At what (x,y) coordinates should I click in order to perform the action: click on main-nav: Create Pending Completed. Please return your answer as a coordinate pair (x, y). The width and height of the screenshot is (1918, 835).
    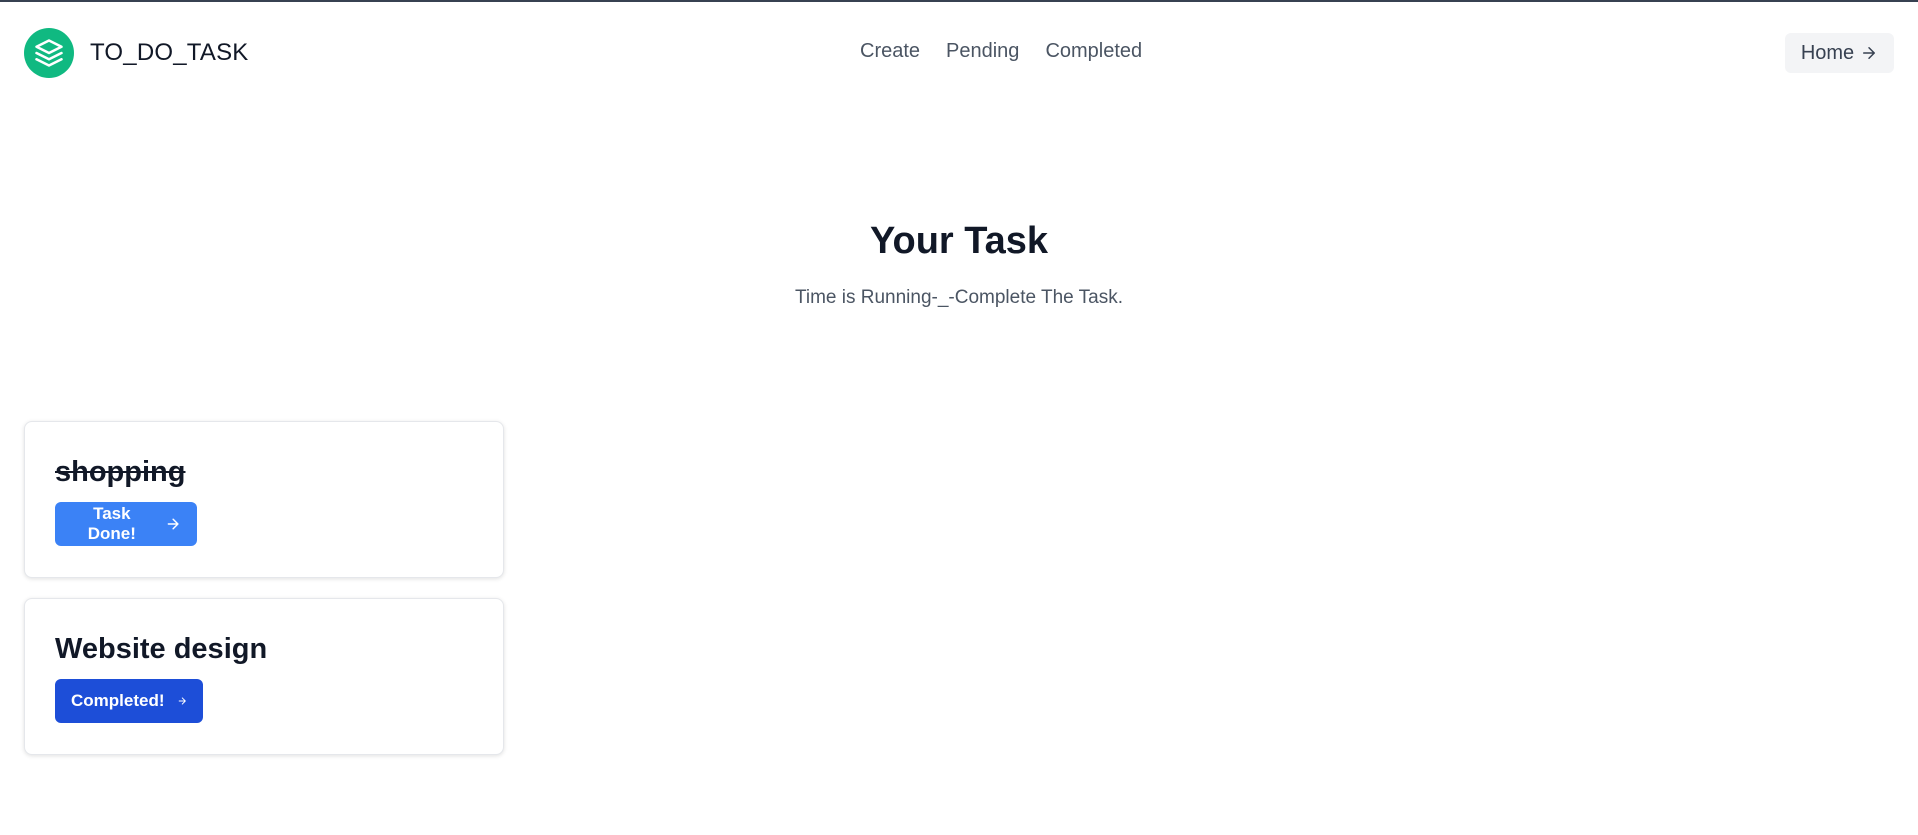
    Looking at the image, I should click on (1001, 51).